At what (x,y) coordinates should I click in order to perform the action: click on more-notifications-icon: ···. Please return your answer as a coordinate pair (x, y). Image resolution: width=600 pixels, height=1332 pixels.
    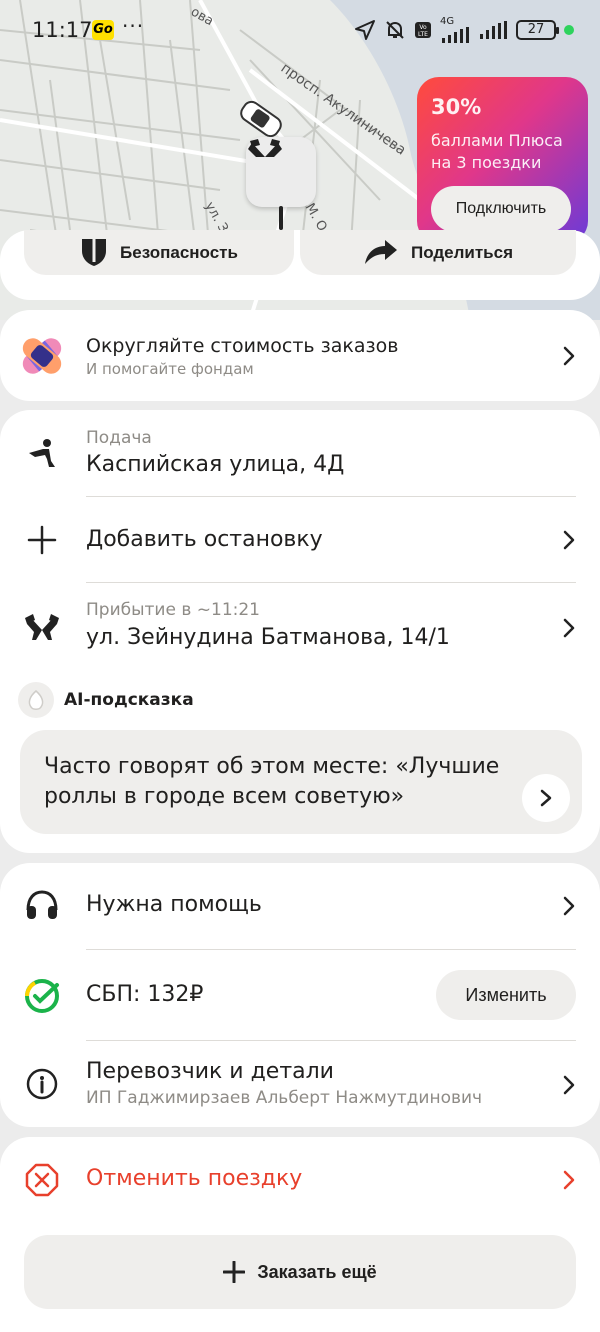
    Looking at the image, I should click on (133, 26).